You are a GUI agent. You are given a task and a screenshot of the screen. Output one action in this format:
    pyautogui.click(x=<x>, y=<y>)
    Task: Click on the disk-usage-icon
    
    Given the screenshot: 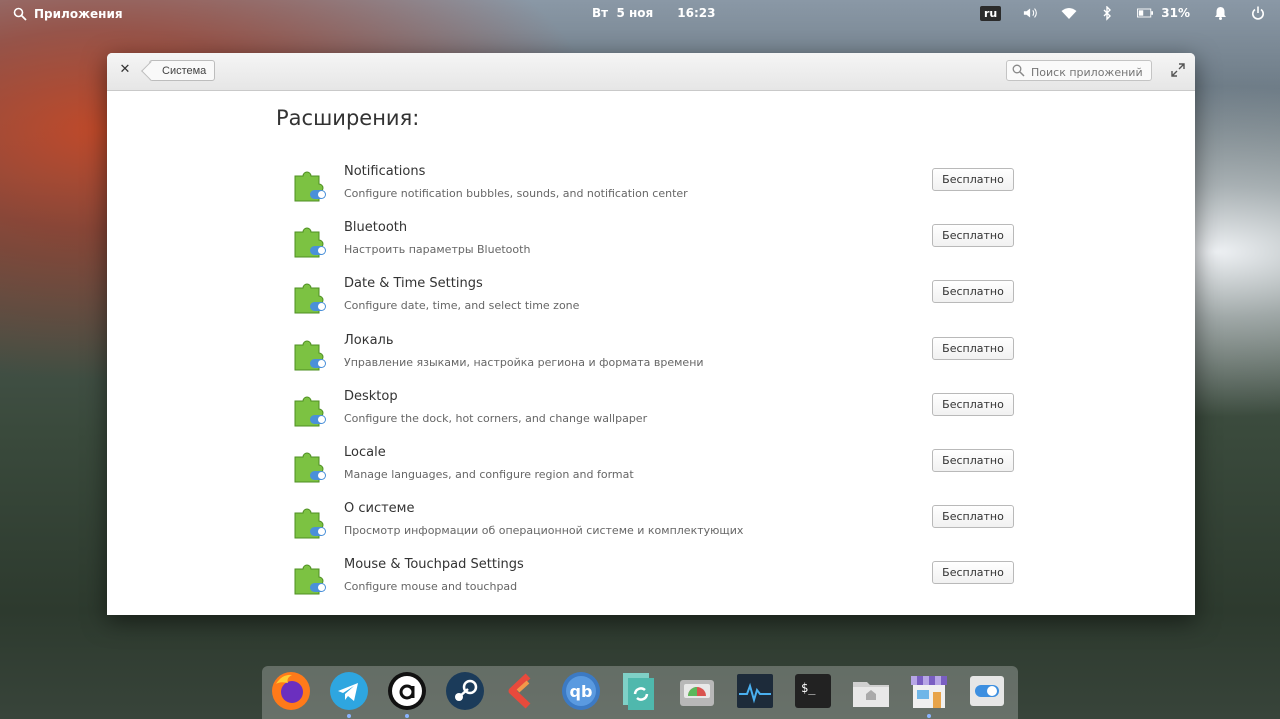 What is the action you would take?
    pyautogui.click(x=697, y=691)
    